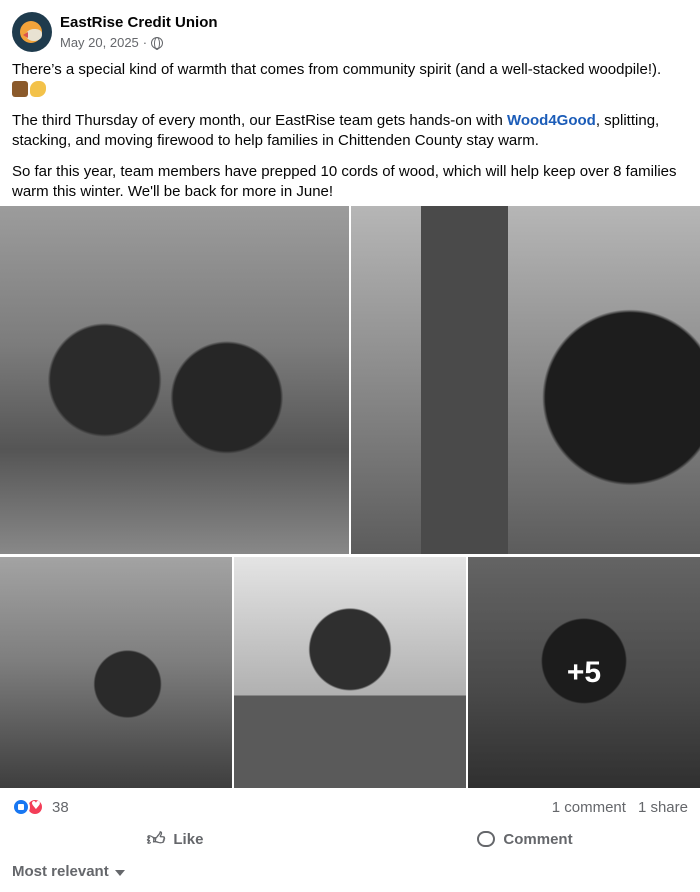 The image size is (700, 892). What do you see at coordinates (32, 32) in the screenshot?
I see `page-avatar` at bounding box center [32, 32].